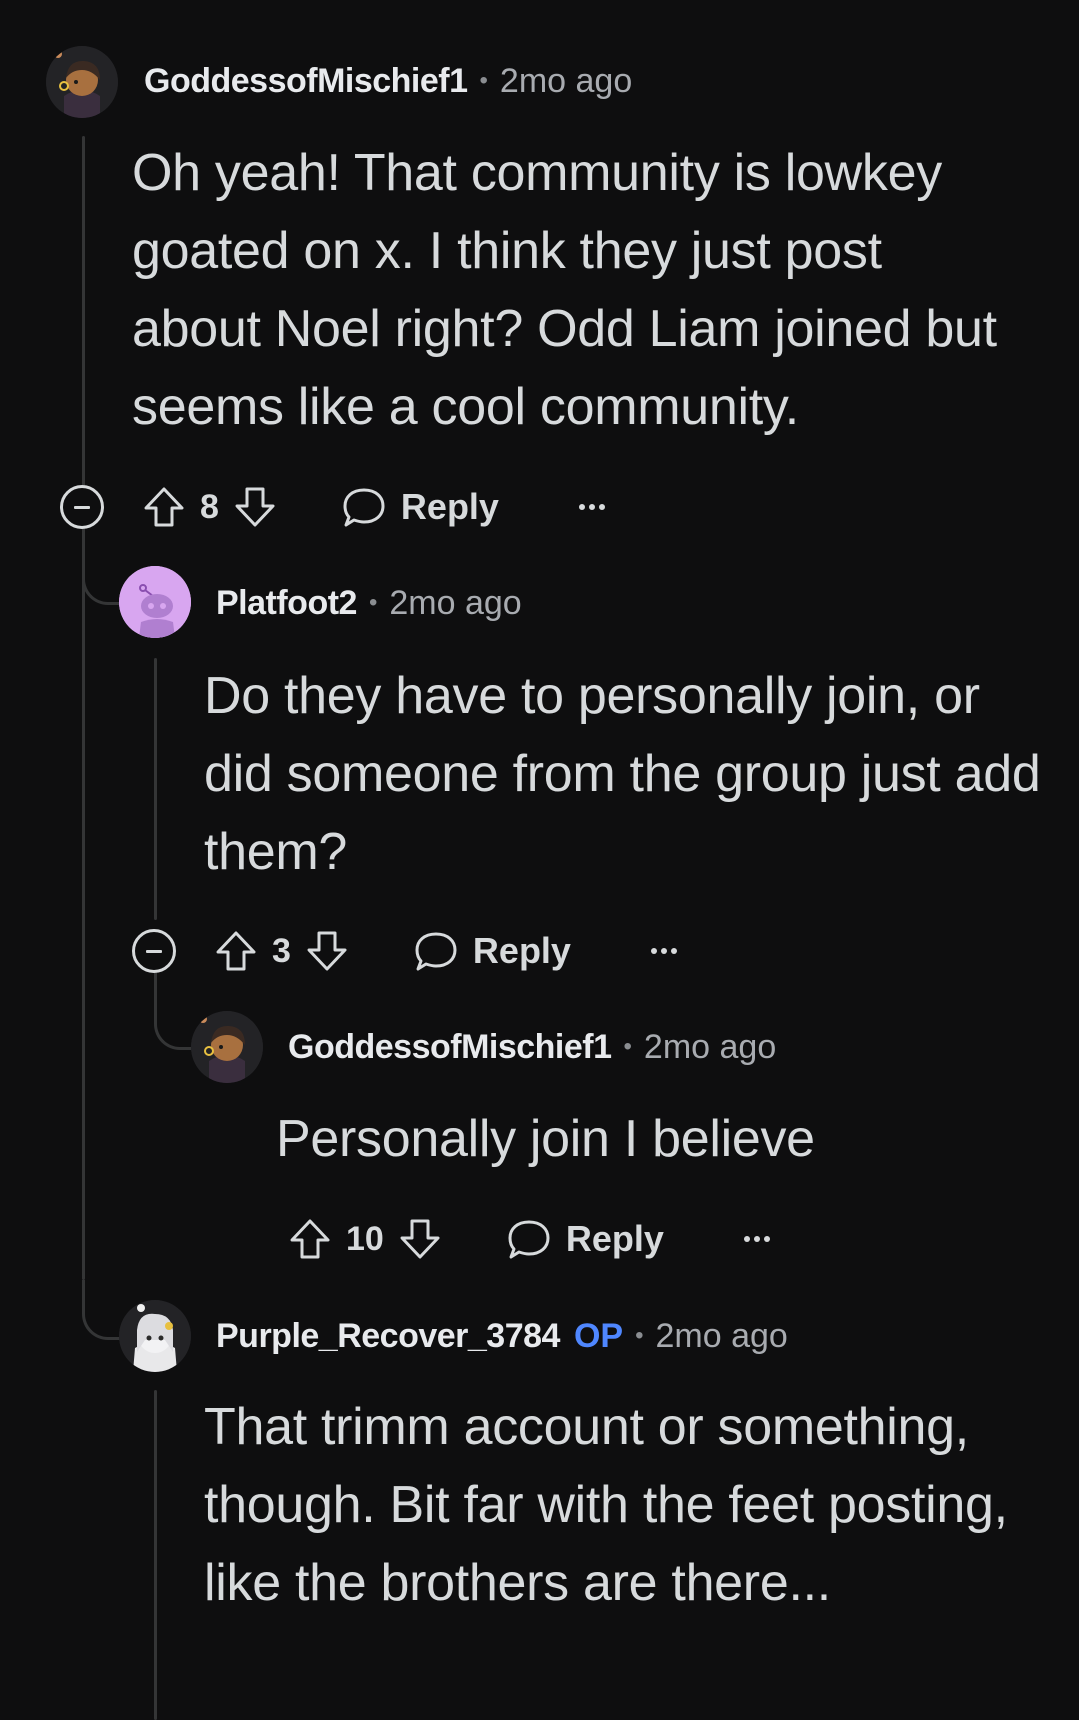 The width and height of the screenshot is (1079, 1720). Describe the element at coordinates (286, 603) in the screenshot. I see `username: Platfoot2` at that location.